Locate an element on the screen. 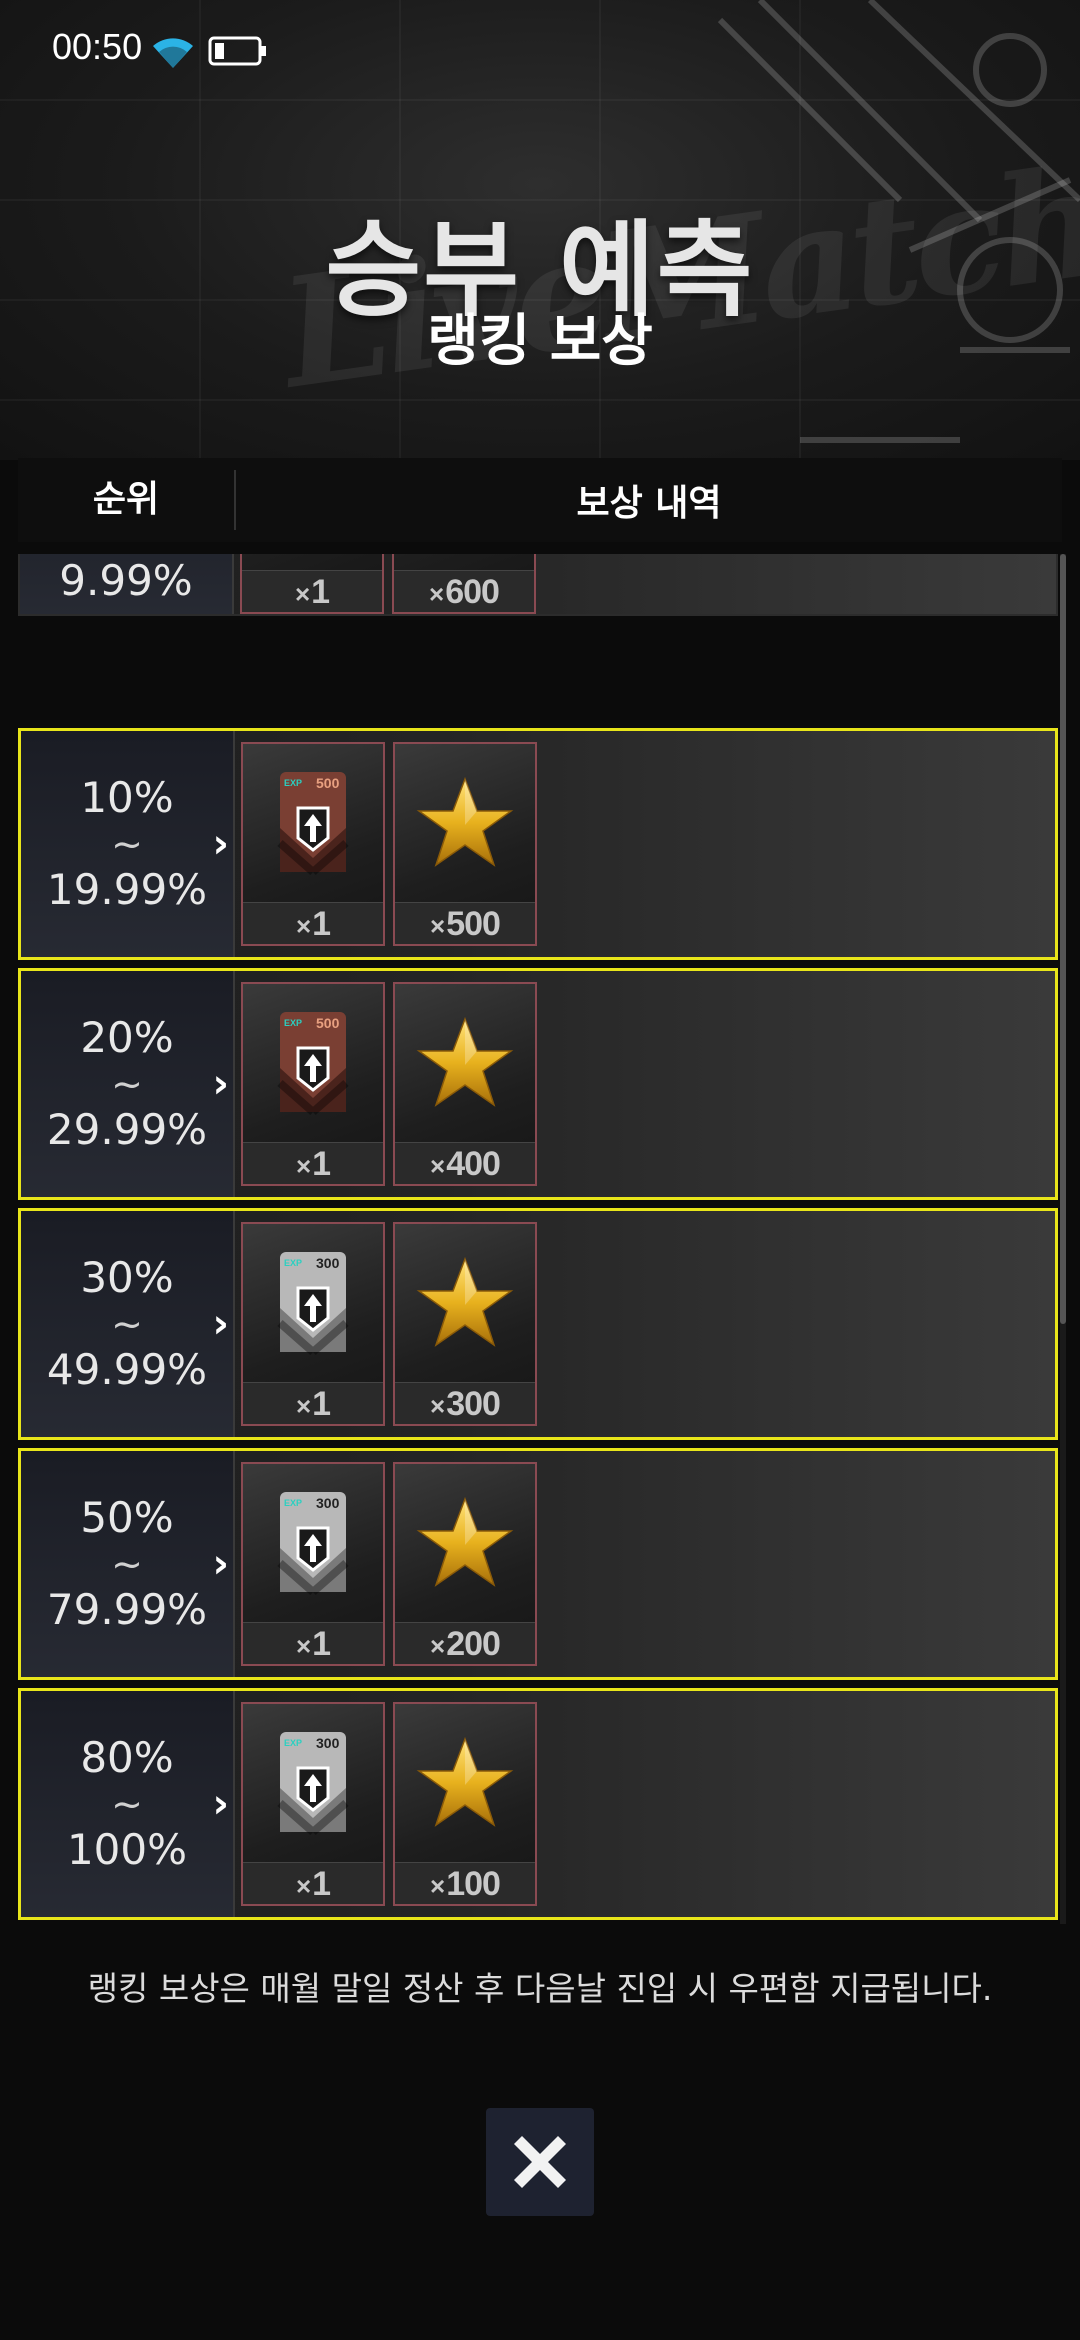  close-button is located at coordinates (540, 2162).